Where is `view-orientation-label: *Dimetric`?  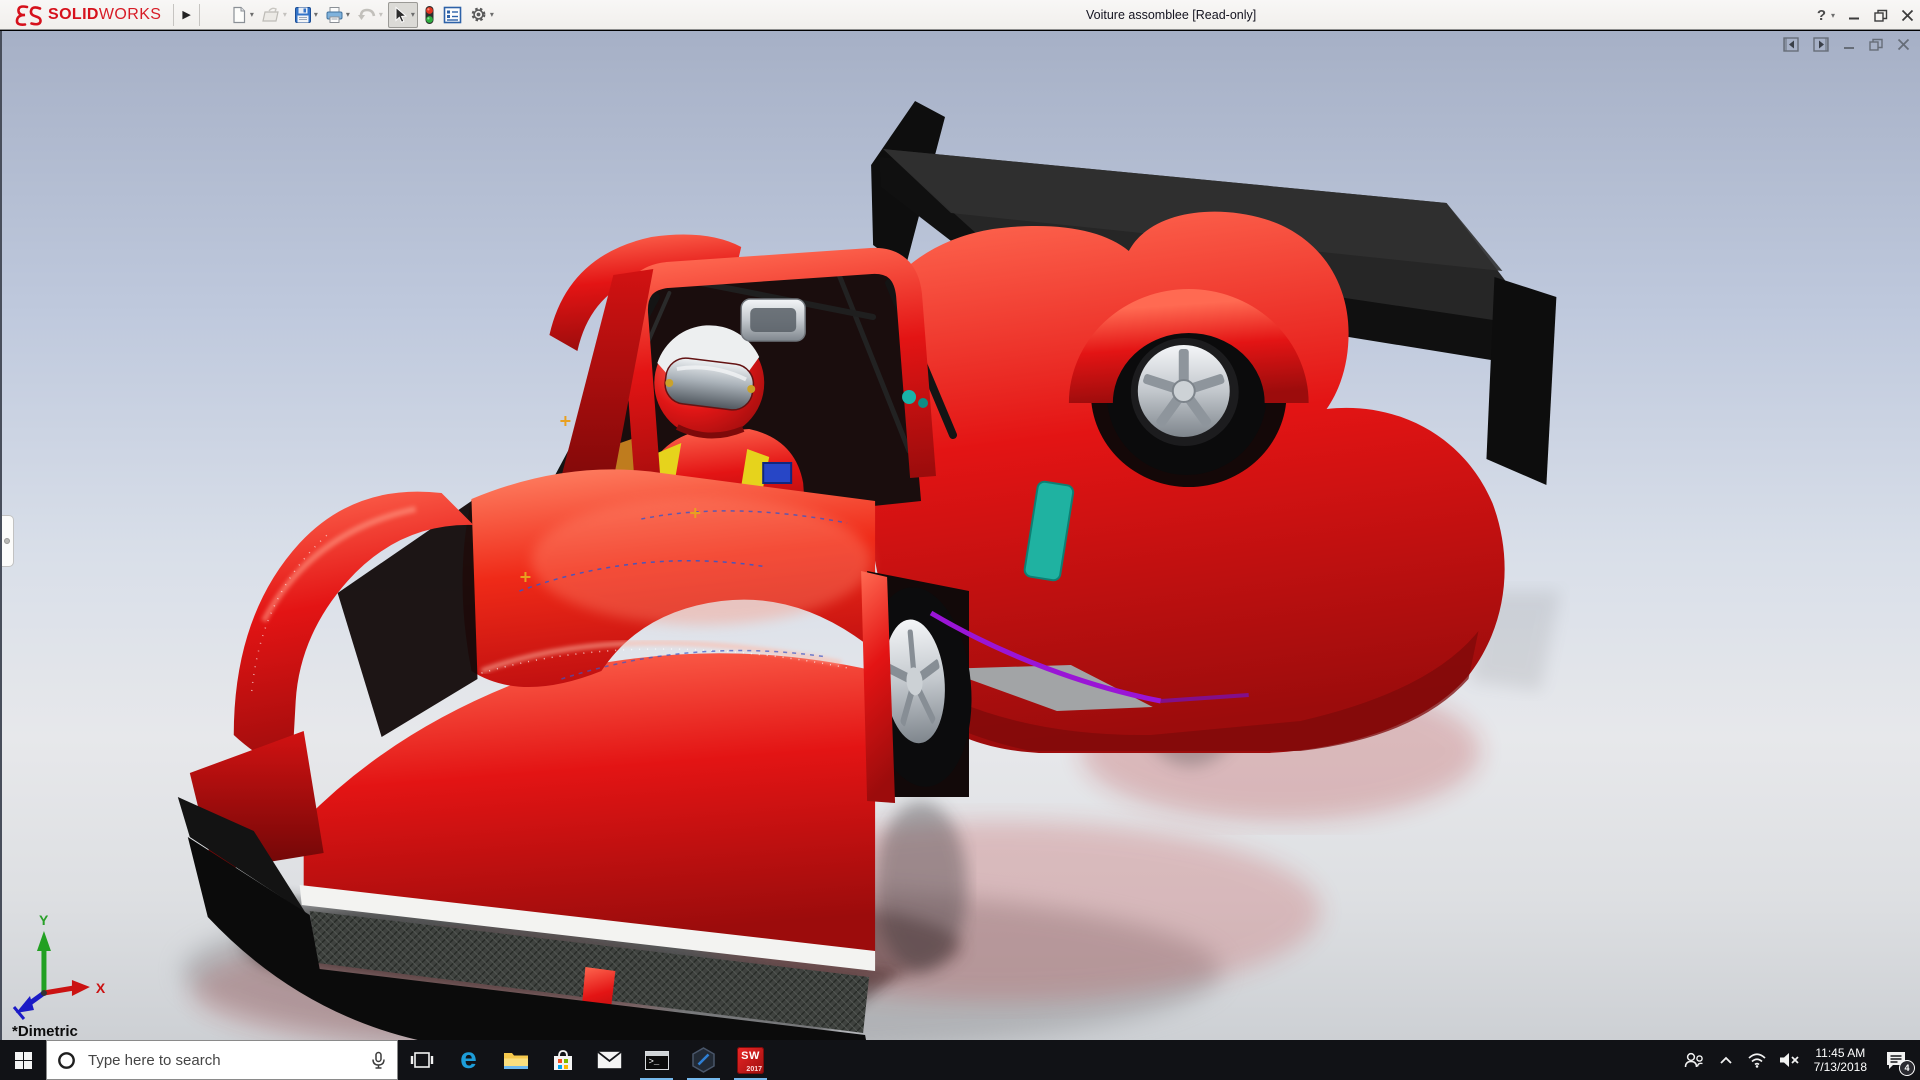
view-orientation-label: *Dimetric is located at coordinates (45, 1031).